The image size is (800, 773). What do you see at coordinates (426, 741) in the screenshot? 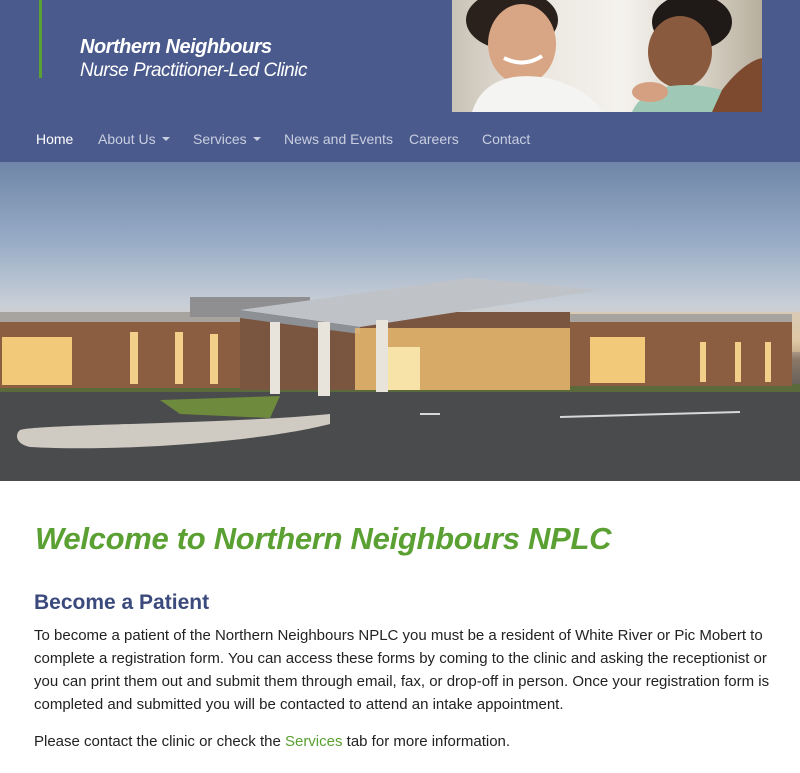
I see `contact-suffix-text: tab for more information.` at bounding box center [426, 741].